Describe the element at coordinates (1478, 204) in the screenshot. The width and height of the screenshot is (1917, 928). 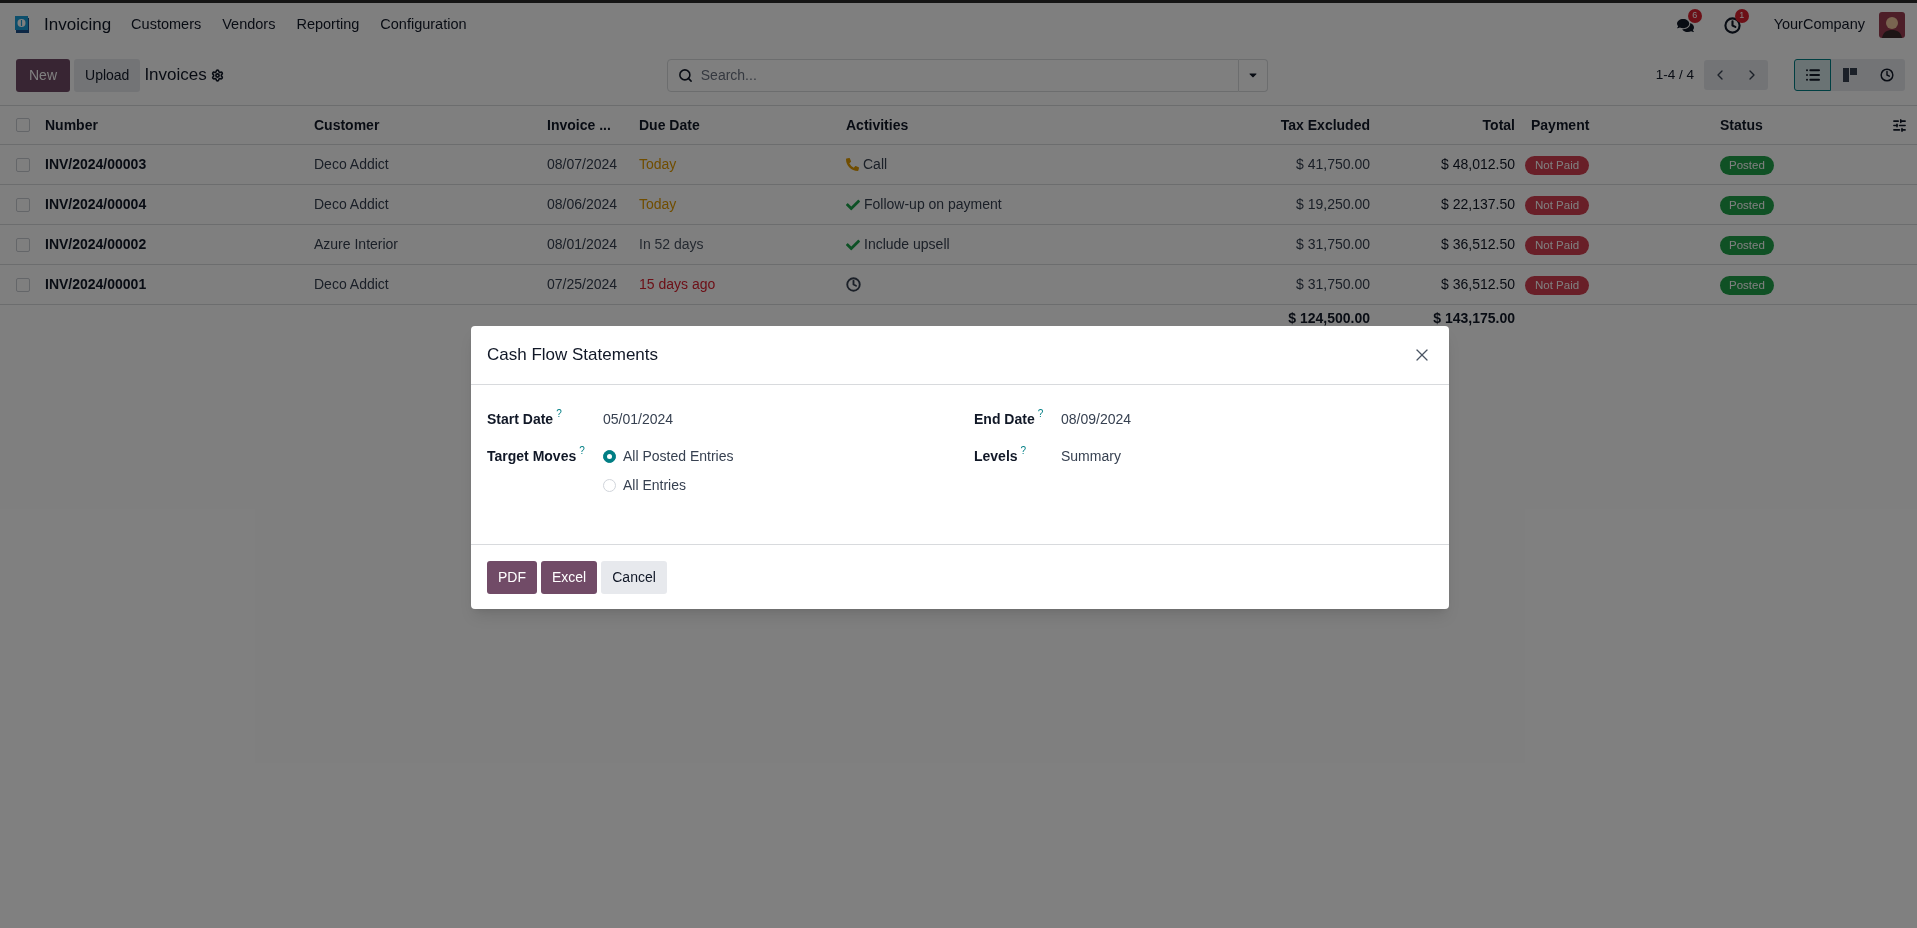
I see `table-cell-text: $ 22,137.50` at that location.